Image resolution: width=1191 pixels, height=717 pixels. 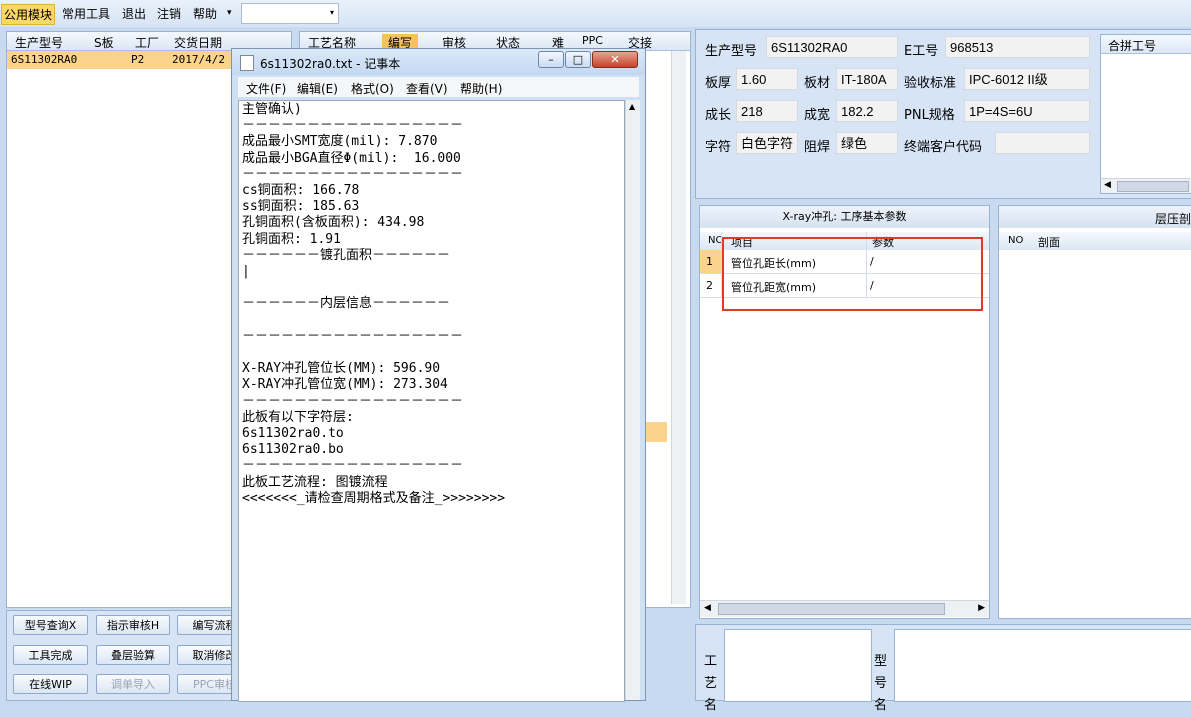 What do you see at coordinates (767, 79) in the screenshot?
I see `thickness-field: 1.60` at bounding box center [767, 79].